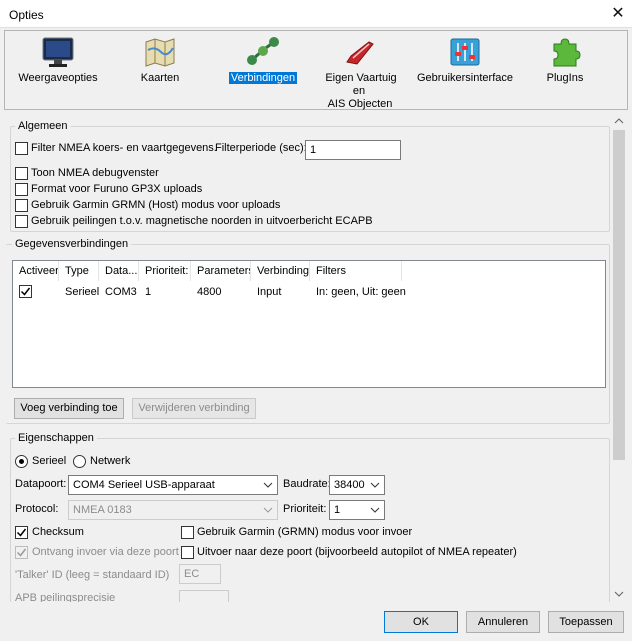 The height and width of the screenshot is (641, 632). I want to click on activeer-checkbox, so click(25, 291).